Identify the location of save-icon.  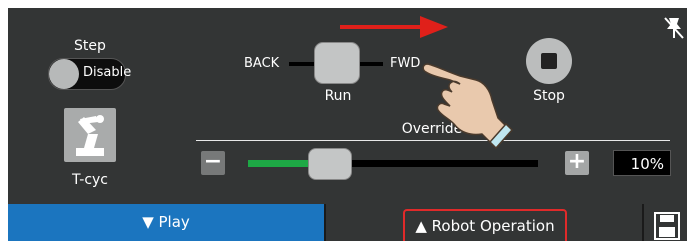
(667, 226).